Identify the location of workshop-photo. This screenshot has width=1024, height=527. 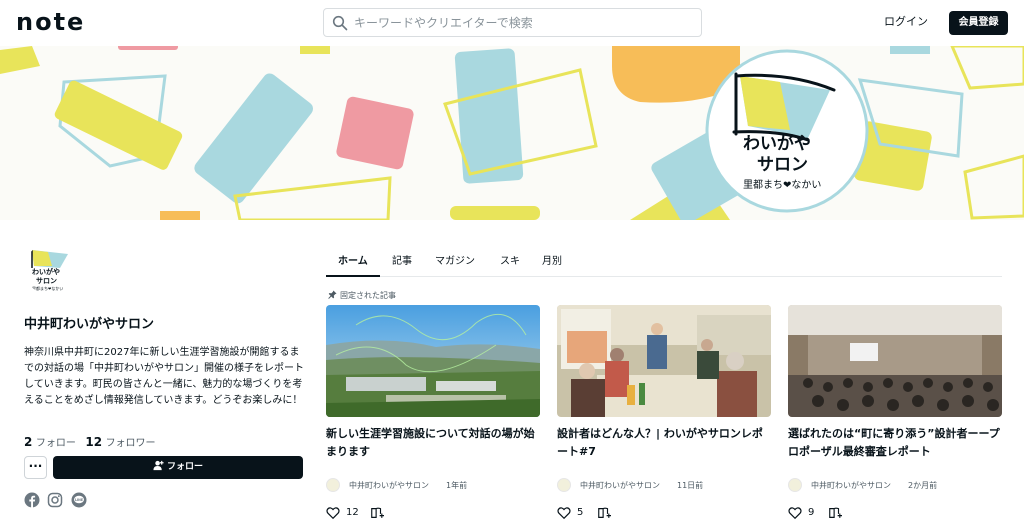
(664, 361).